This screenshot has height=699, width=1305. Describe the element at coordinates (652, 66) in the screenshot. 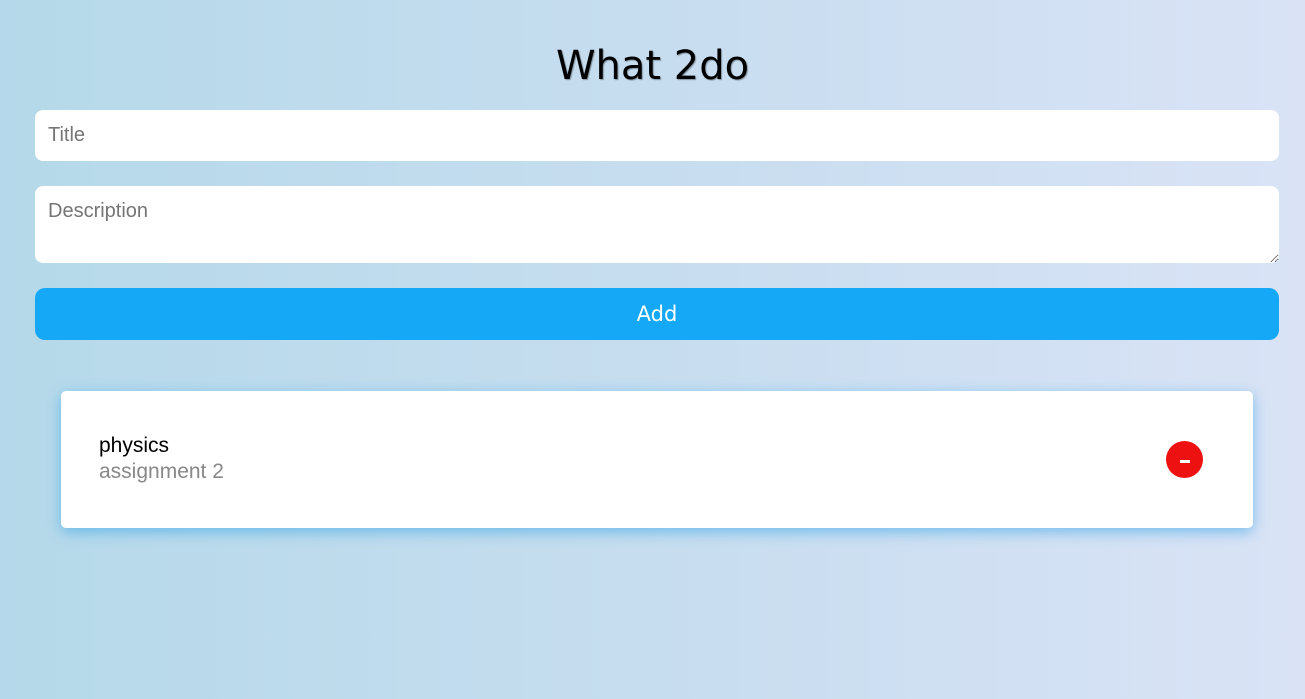

I see `page-title: What 2do` at that location.